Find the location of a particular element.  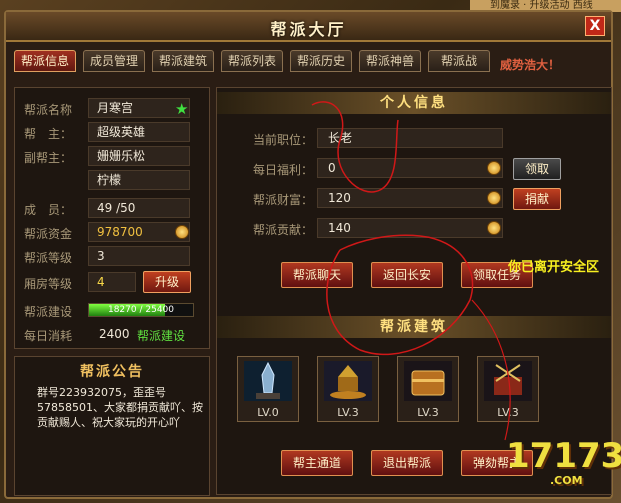

guild-construction-link: 帮派建设 is located at coordinates (161, 335).